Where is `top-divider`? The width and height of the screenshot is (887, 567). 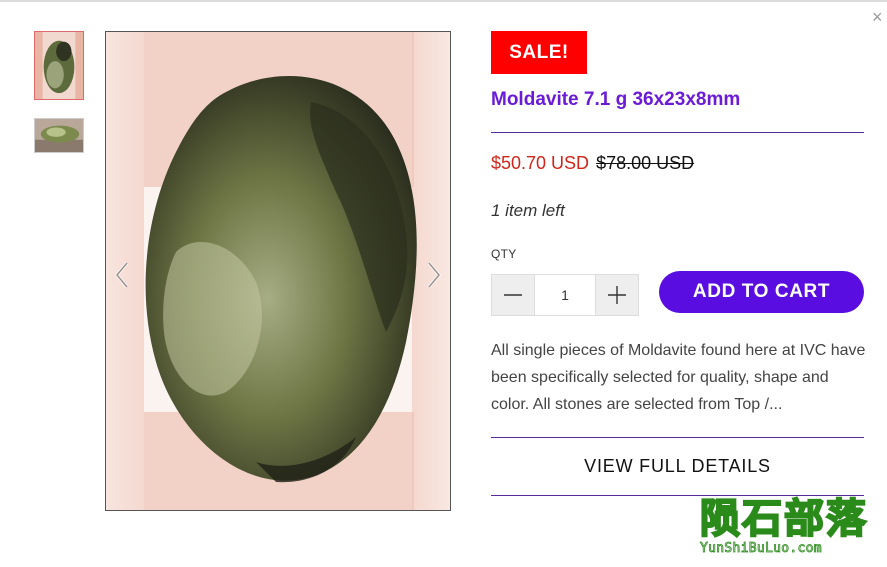
top-divider is located at coordinates (443, 1).